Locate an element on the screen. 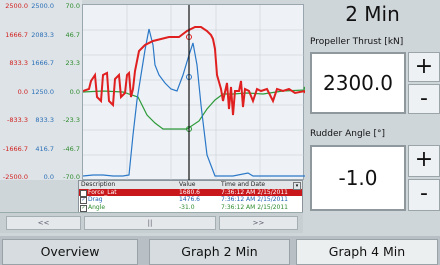  legend-row-value: -31.0 is located at coordinates (187, 207).